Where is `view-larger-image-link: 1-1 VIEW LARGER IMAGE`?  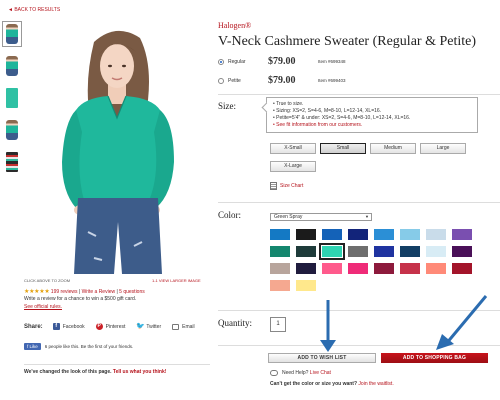
view-larger-image-link: 1-1 VIEW LARGER IMAGE is located at coordinates (176, 280).